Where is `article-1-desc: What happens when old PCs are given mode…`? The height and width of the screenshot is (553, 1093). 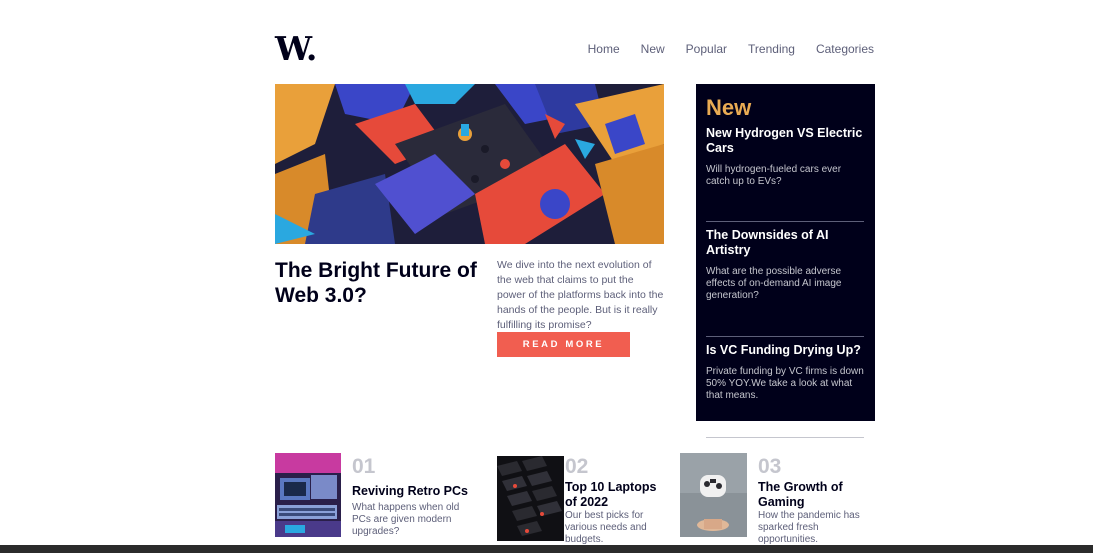
article-1-desc: What happens when old PCs are given mode… is located at coordinates (406, 519).